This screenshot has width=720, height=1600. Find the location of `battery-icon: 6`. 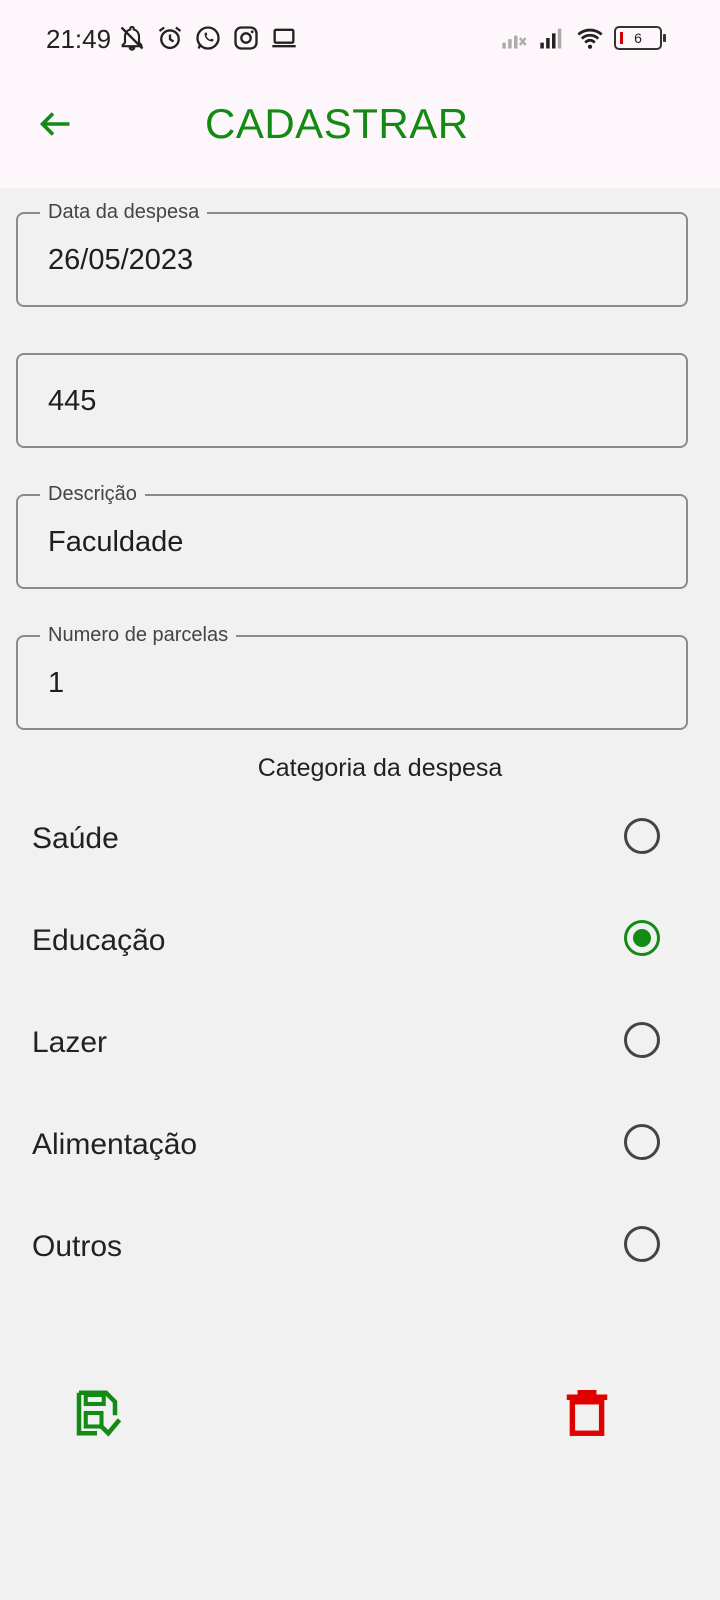

battery-icon: 6 is located at coordinates (640, 38).